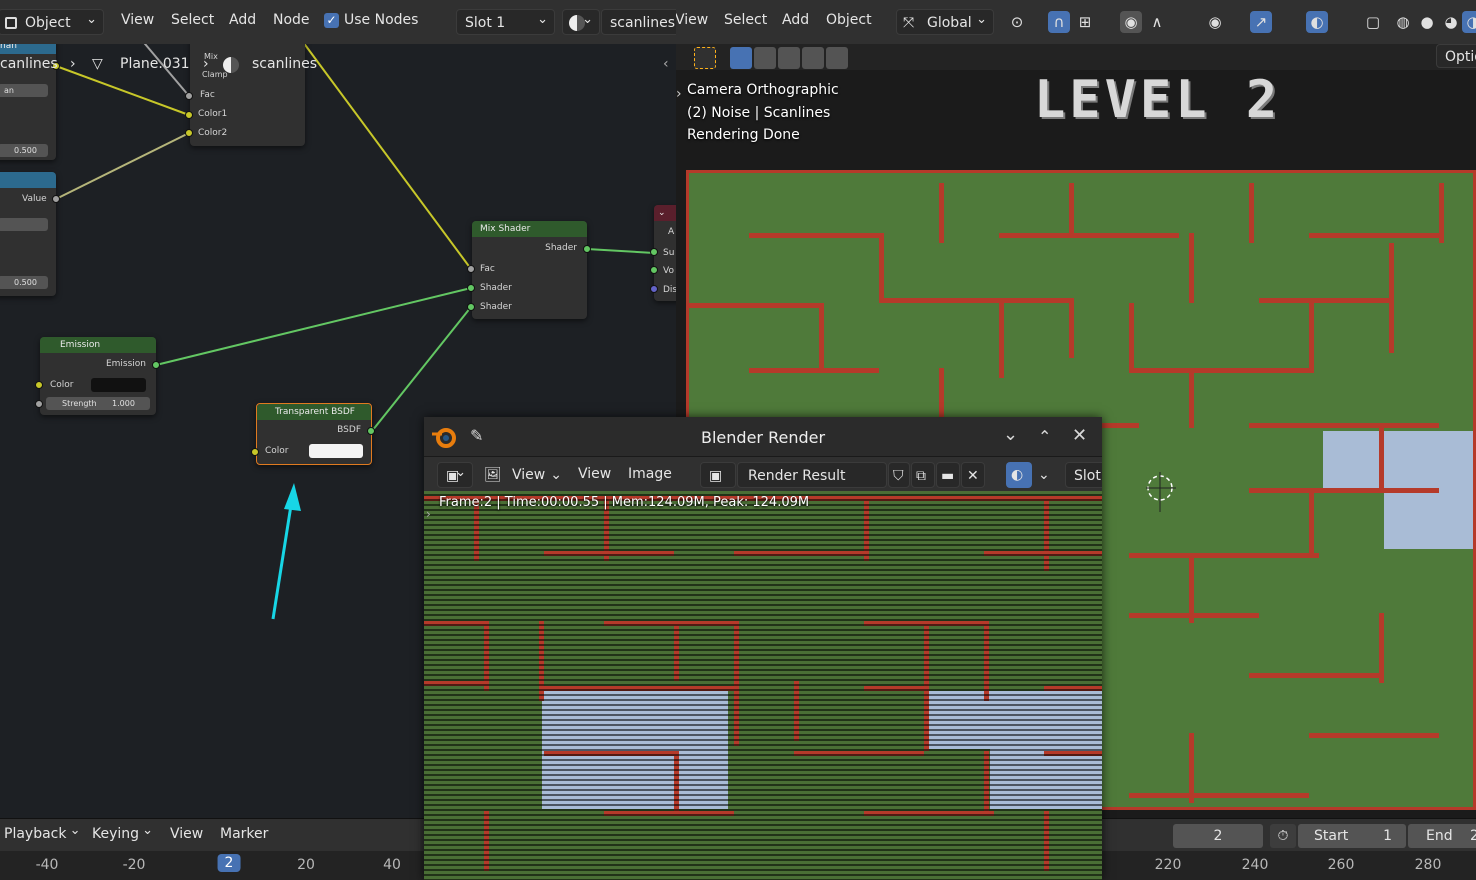  I want to click on falloff-icon: ∧, so click(1157, 22).